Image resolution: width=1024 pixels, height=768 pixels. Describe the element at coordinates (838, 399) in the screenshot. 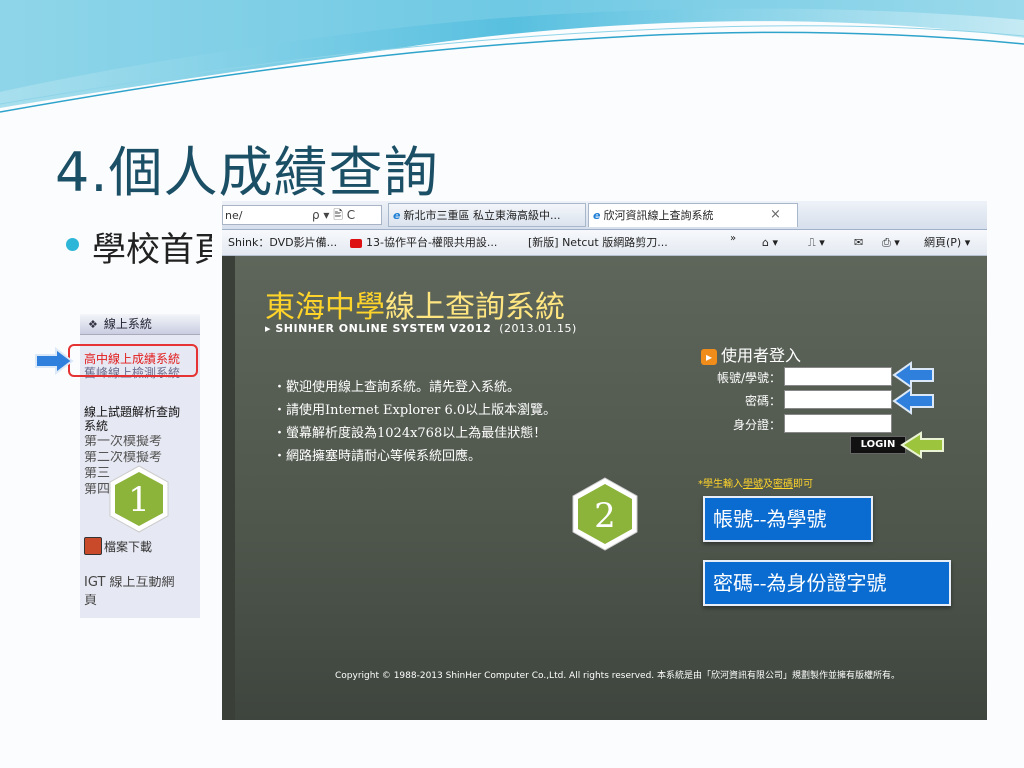

I see `password-input` at that location.